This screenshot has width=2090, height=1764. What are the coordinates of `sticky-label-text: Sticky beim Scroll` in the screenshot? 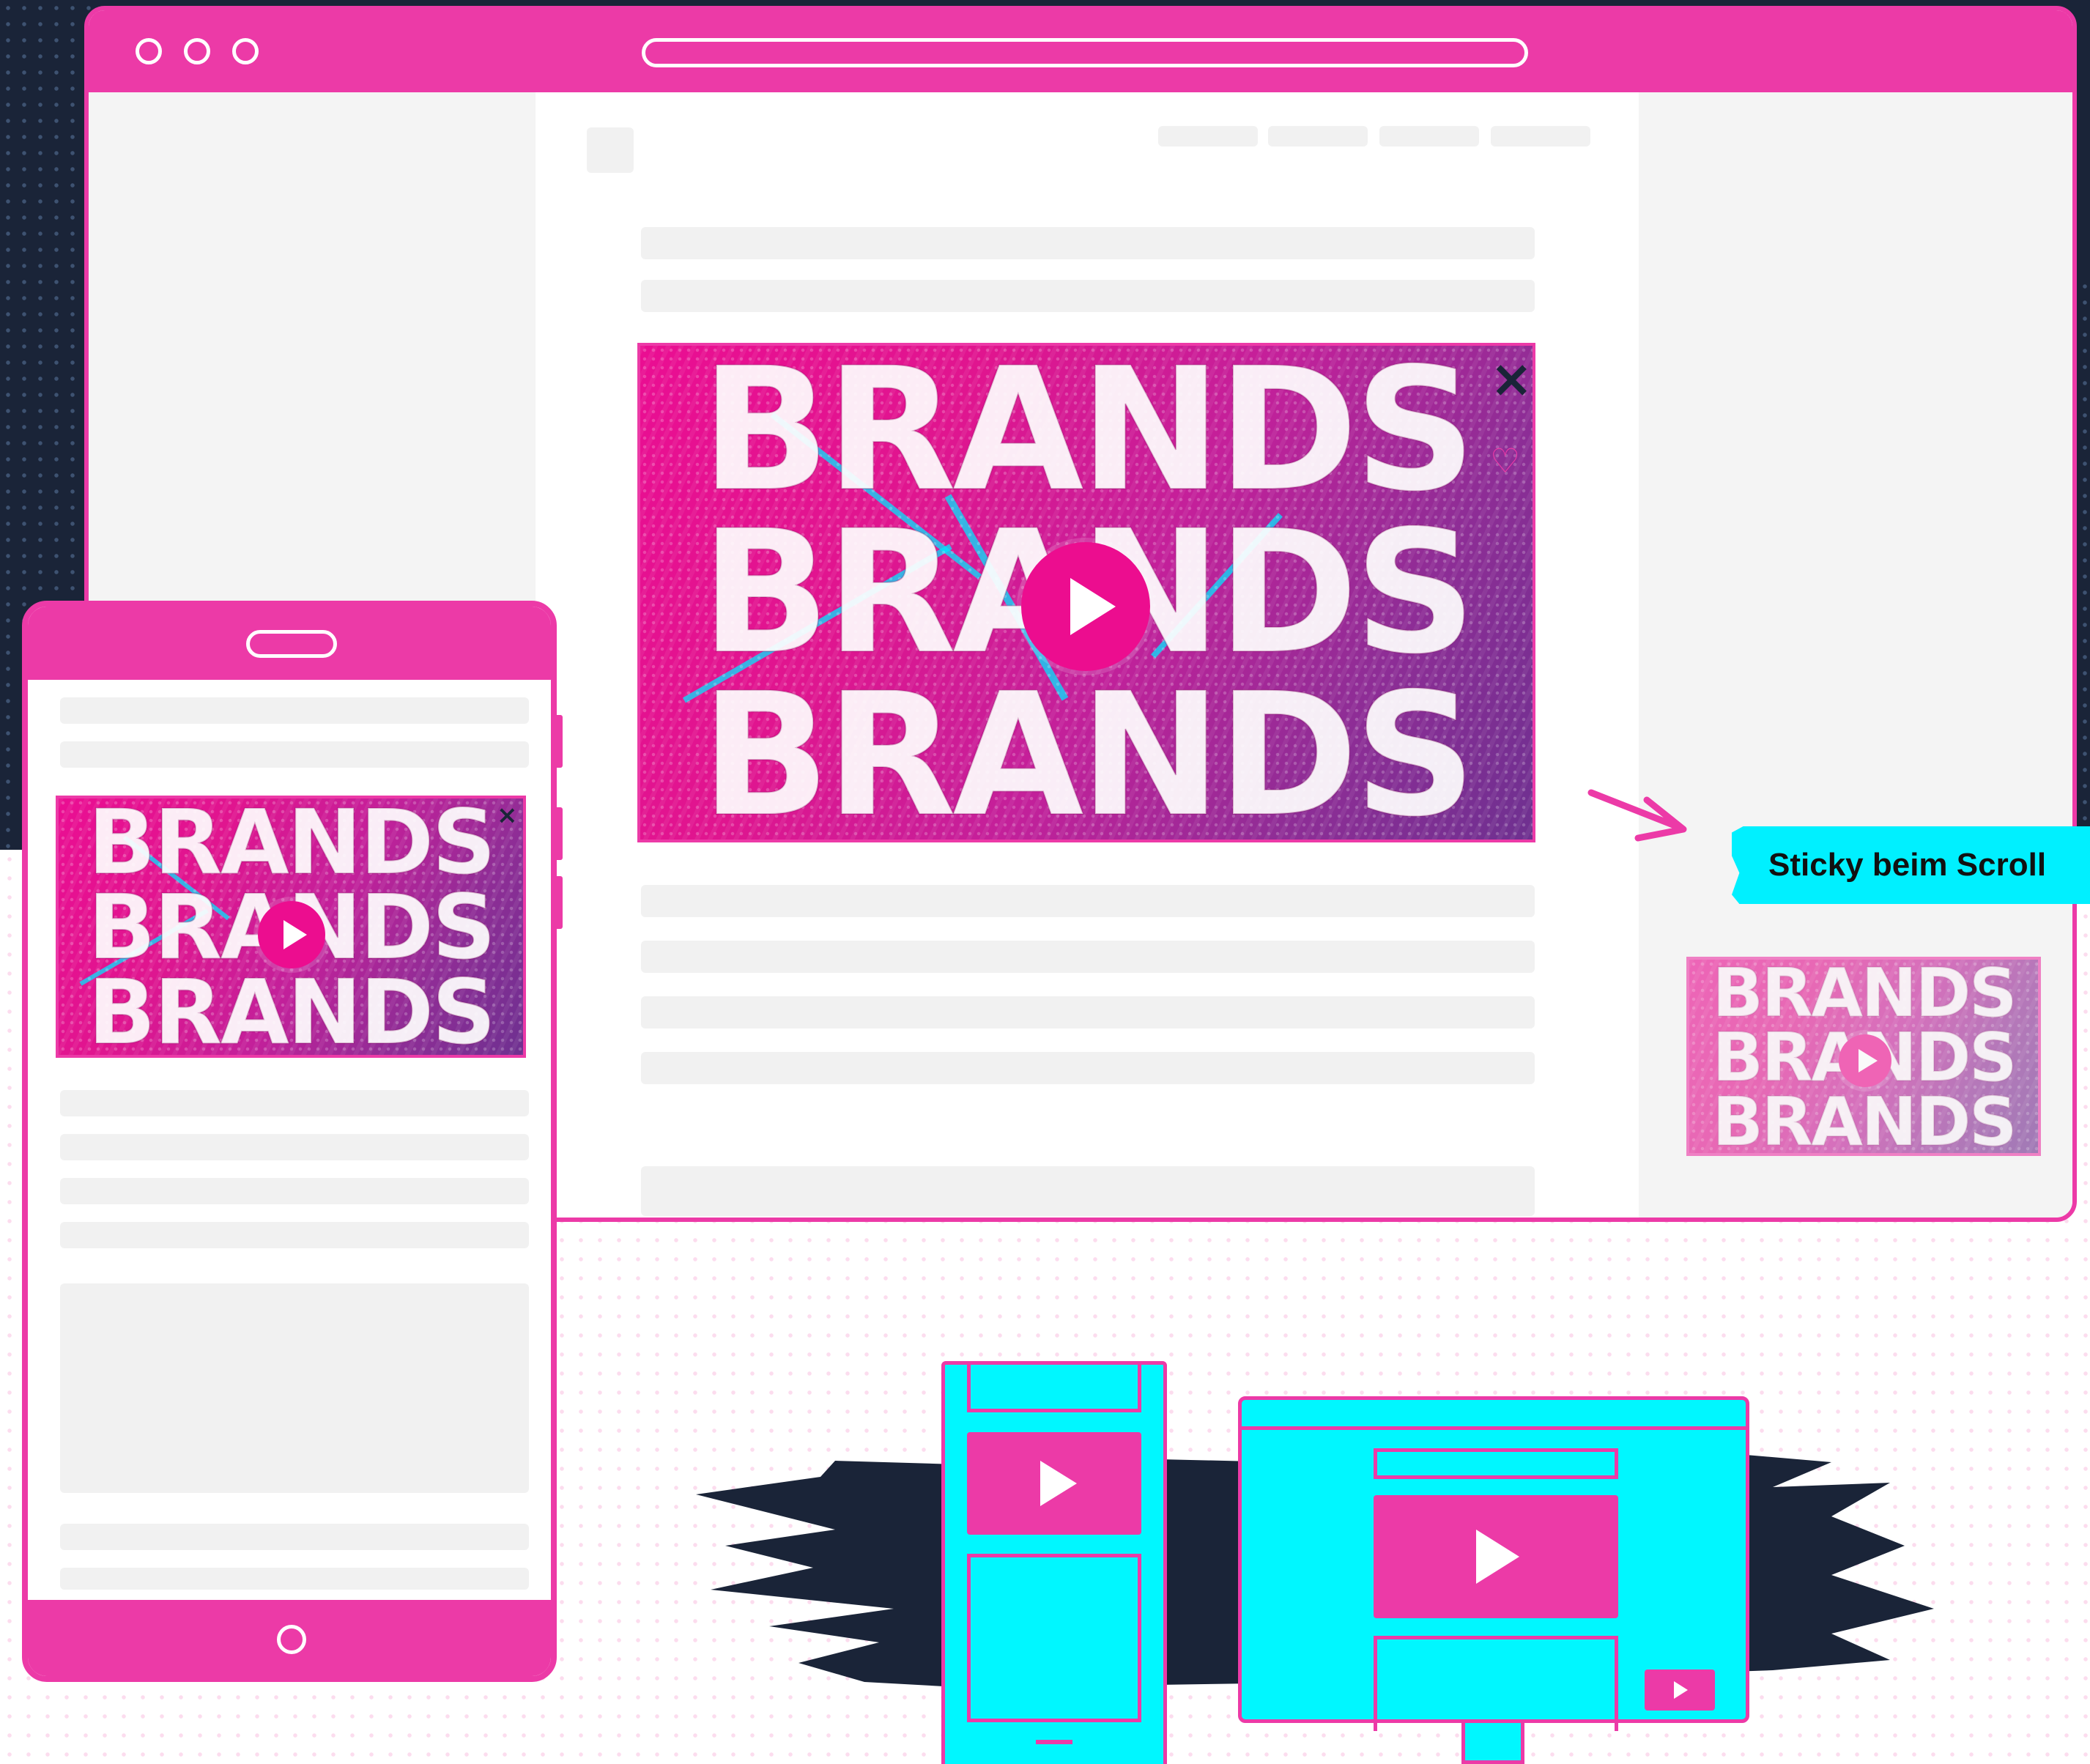 It's located at (1907, 865).